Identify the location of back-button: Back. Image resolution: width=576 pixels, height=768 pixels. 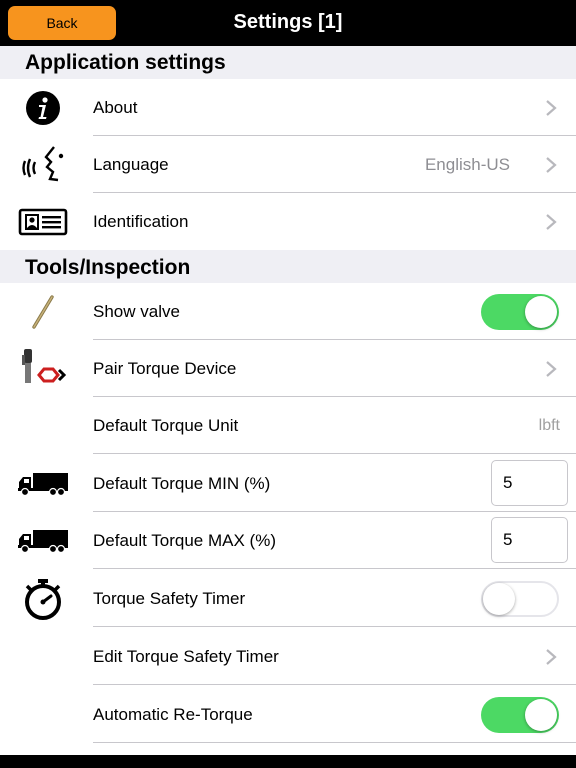
(62, 23).